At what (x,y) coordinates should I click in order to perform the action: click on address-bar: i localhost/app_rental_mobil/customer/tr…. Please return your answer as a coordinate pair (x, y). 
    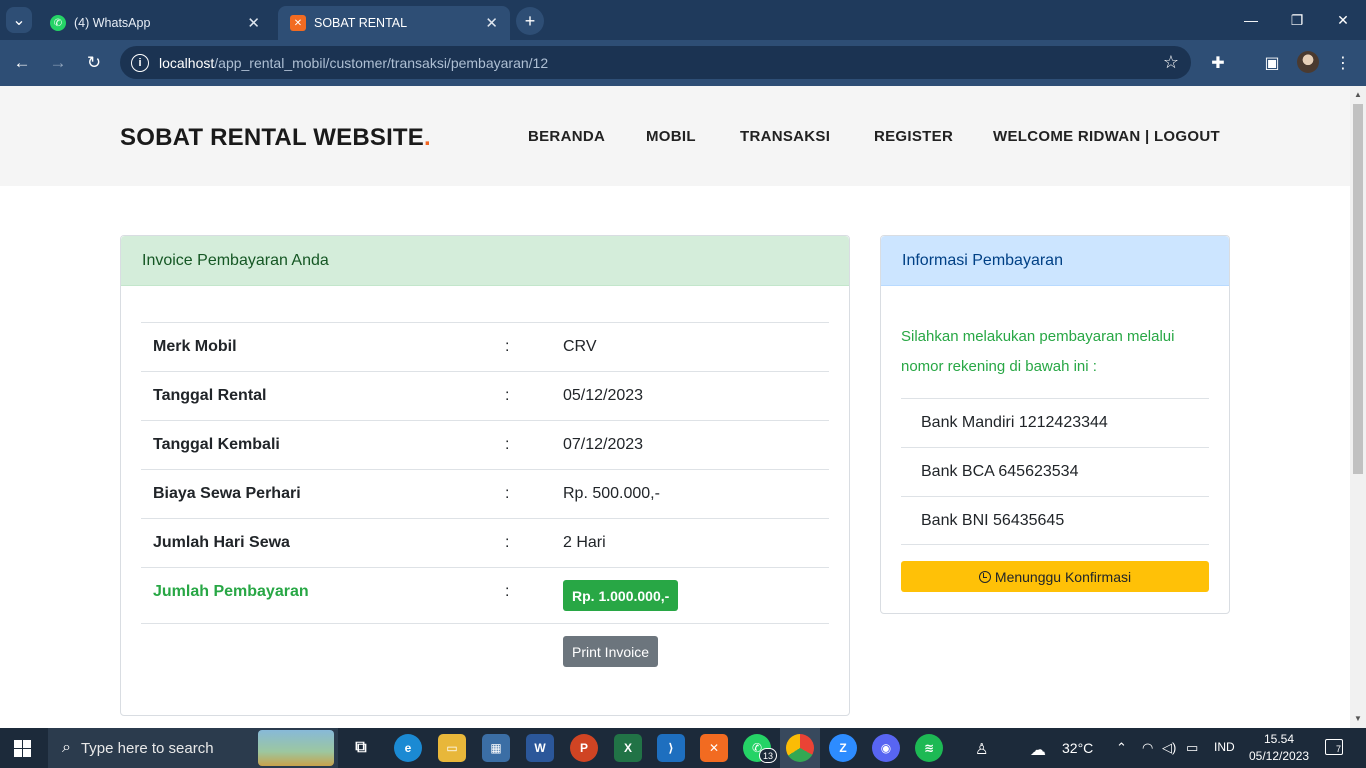
    Looking at the image, I should click on (655, 62).